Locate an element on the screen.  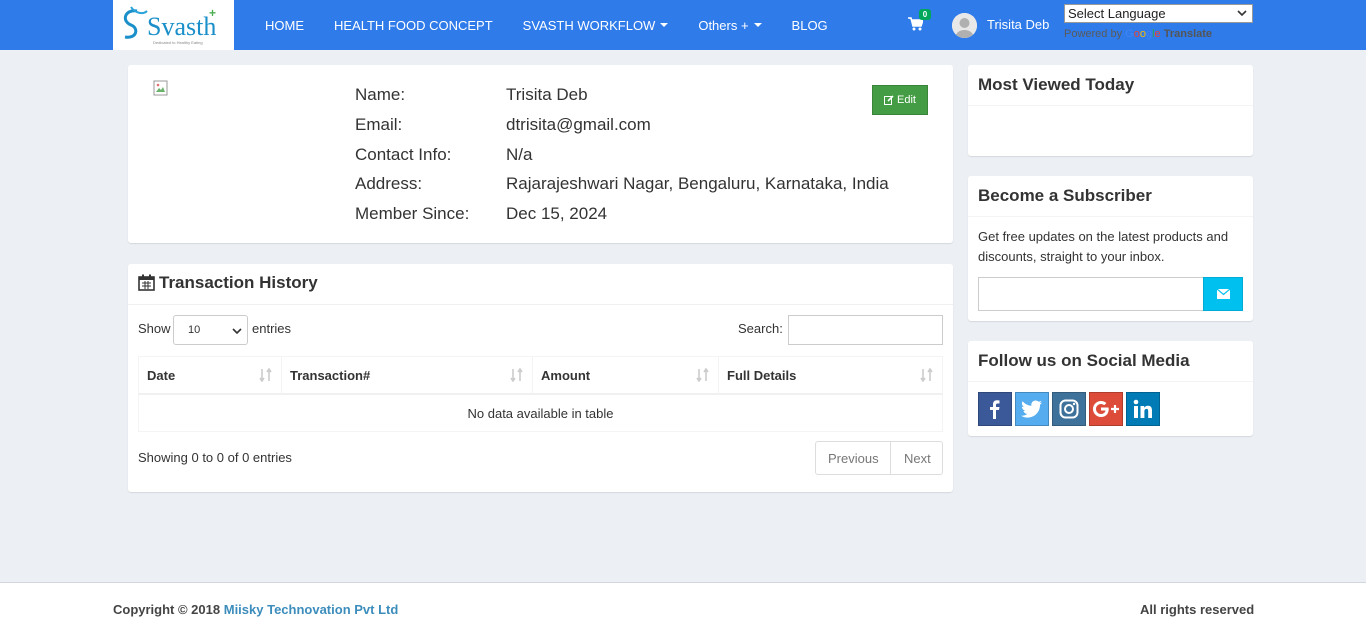
page-size-select: 10 is located at coordinates (210, 330).